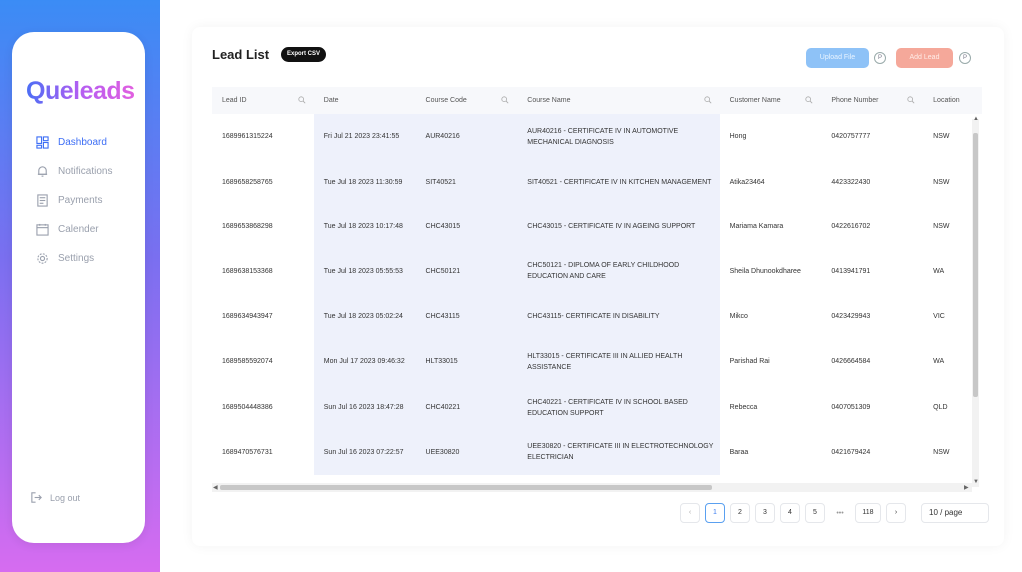  Describe the element at coordinates (364, 136) in the screenshot. I see `cell-date: Fri Jul 21 2023 23:41:55` at that location.